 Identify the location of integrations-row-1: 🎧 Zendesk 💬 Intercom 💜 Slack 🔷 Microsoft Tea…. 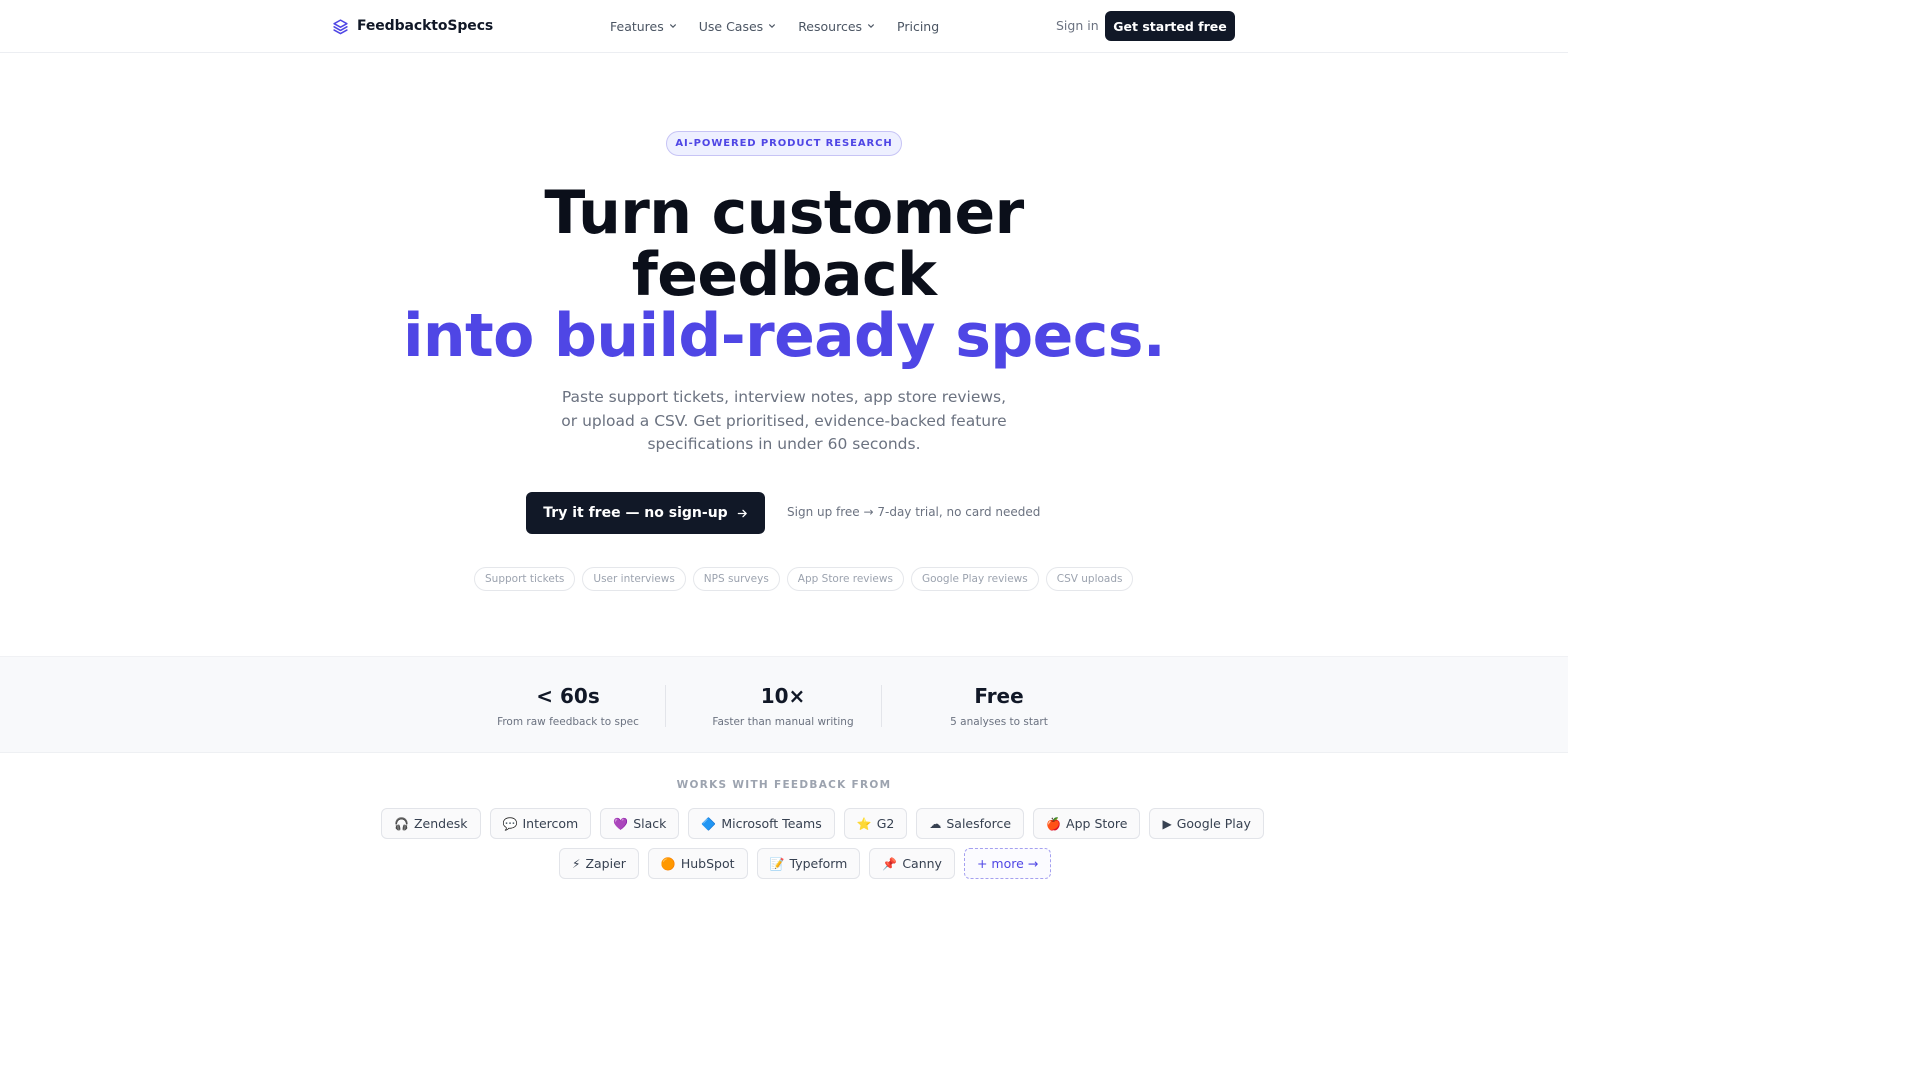
(822, 823).